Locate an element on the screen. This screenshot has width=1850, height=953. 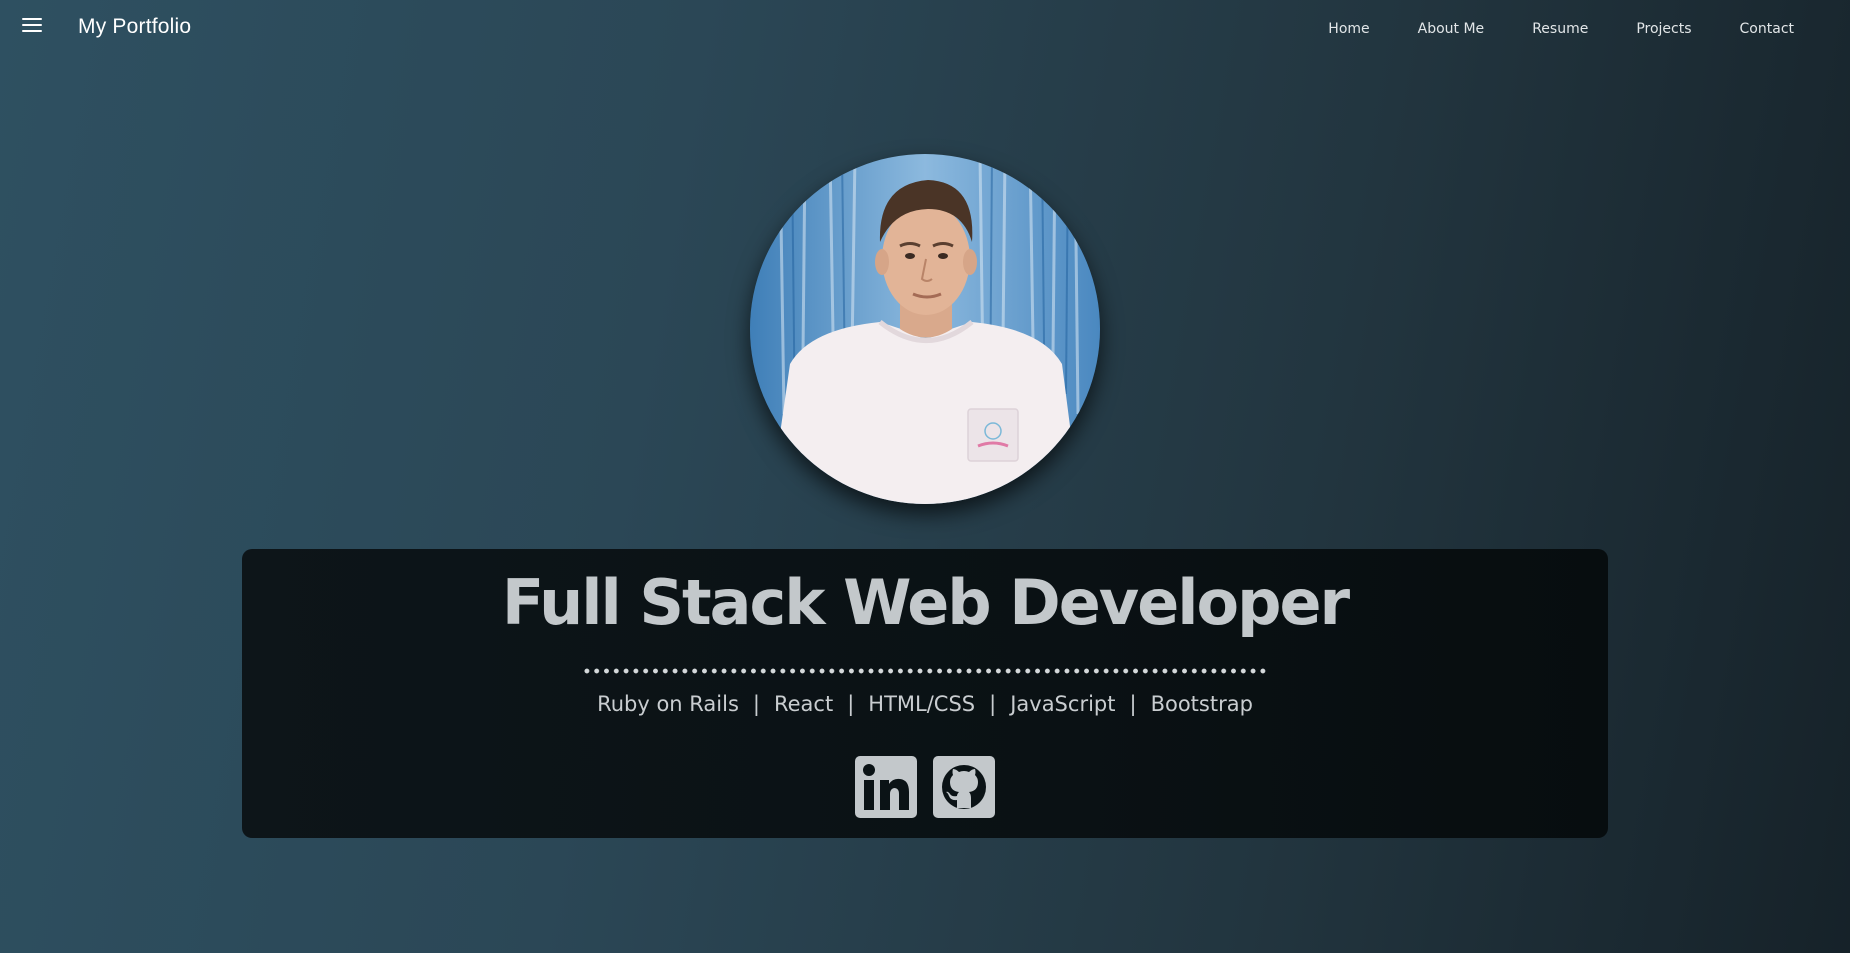
github-icon is located at coordinates (964, 787).